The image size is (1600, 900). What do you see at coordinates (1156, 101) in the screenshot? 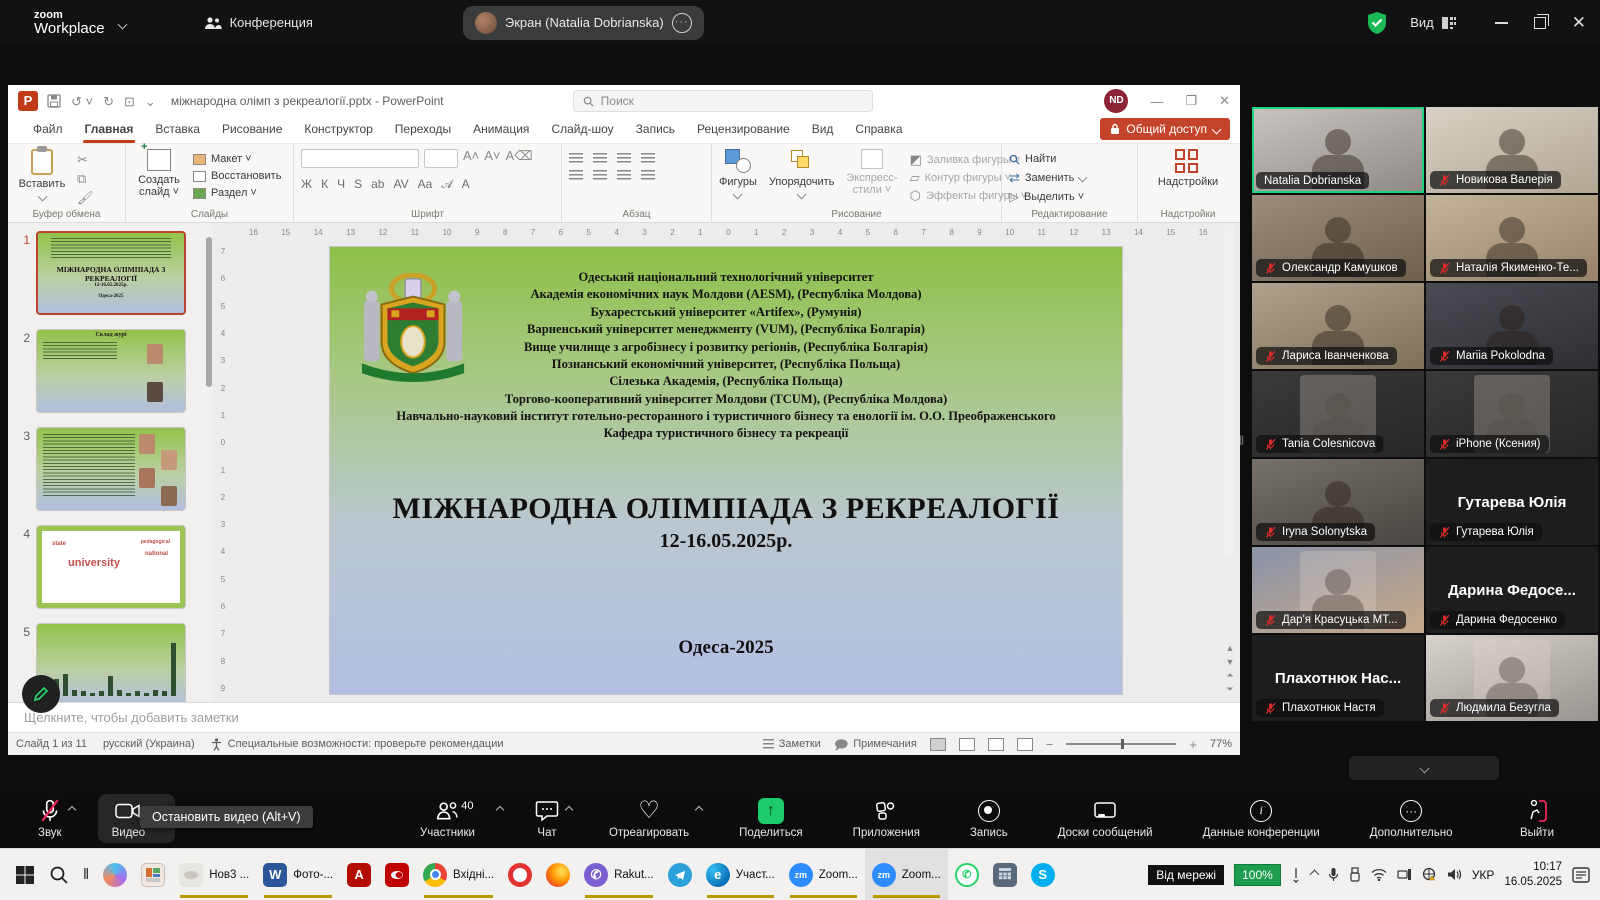
I see `ppt-minimize-button: —` at bounding box center [1156, 101].